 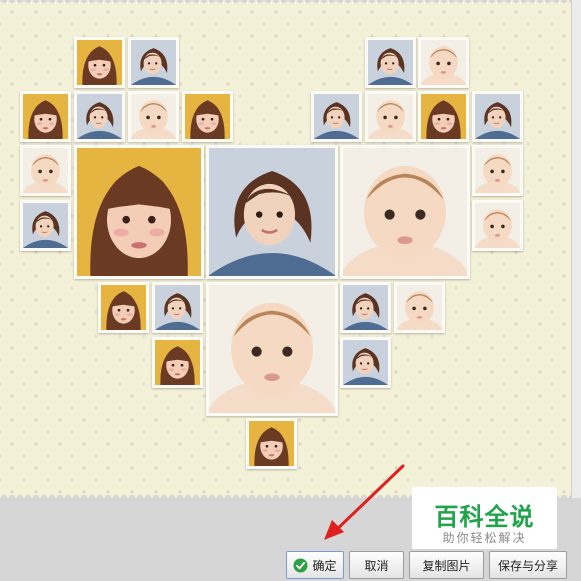 I want to click on ok-button-label: 确定, so click(x=324, y=565).